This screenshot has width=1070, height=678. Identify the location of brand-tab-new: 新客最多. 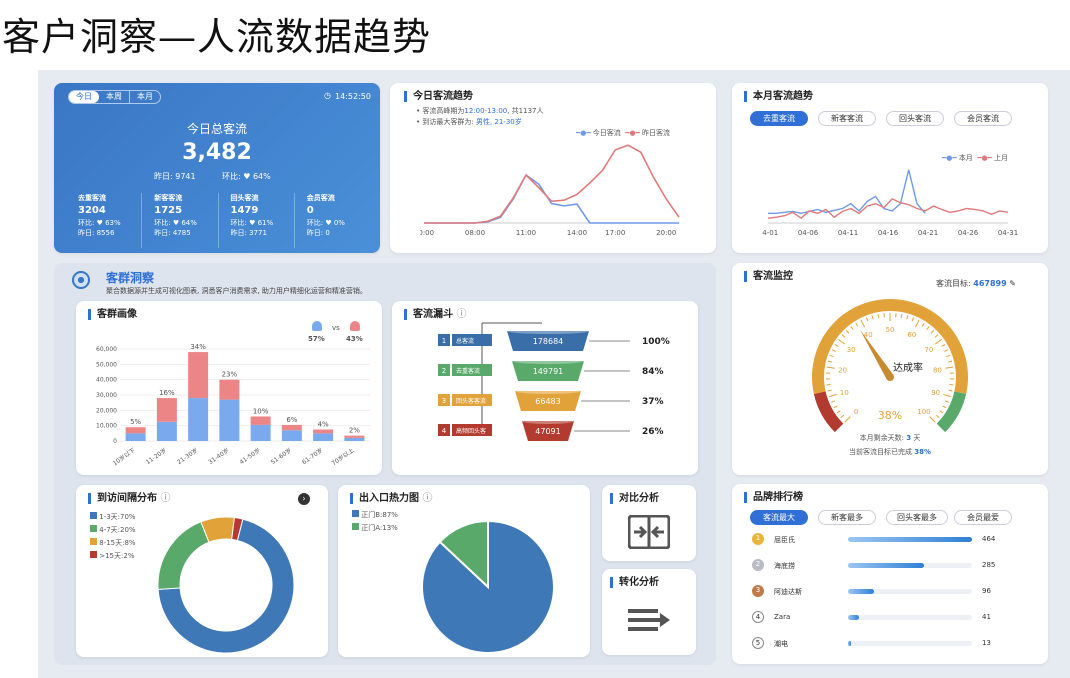
(847, 517).